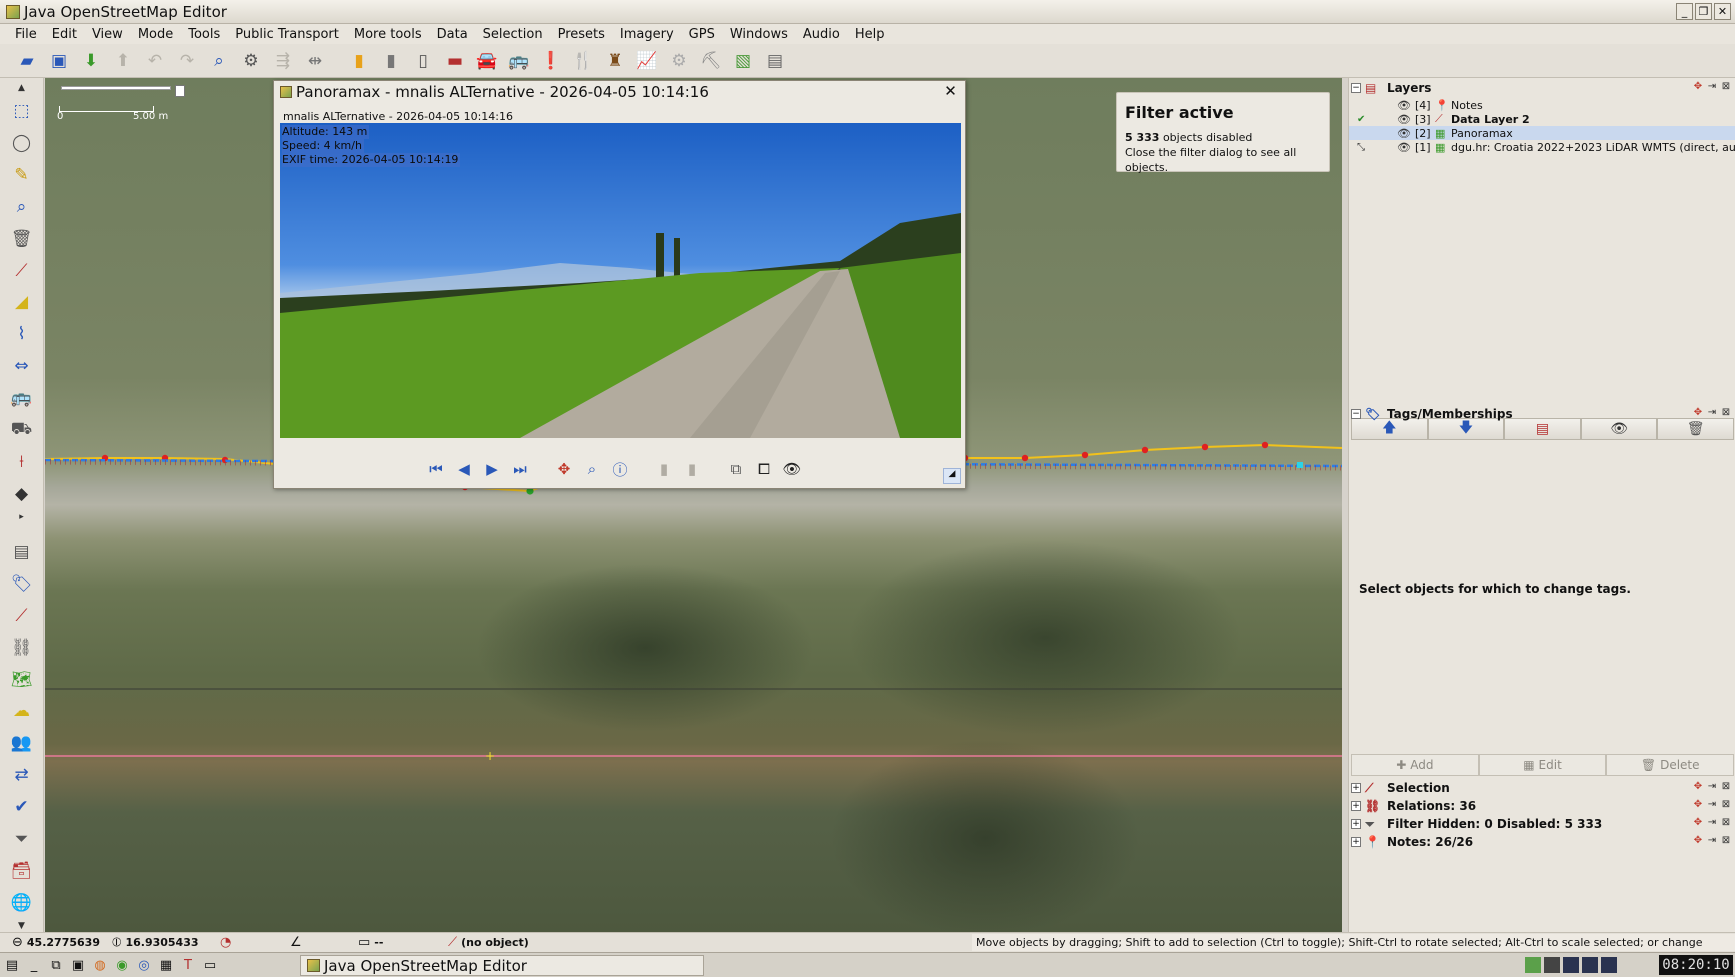 Image resolution: width=1735 pixels, height=977 pixels. What do you see at coordinates (22, 616) in the screenshot?
I see `selection-toggle-icon: ⟋` at bounding box center [22, 616].